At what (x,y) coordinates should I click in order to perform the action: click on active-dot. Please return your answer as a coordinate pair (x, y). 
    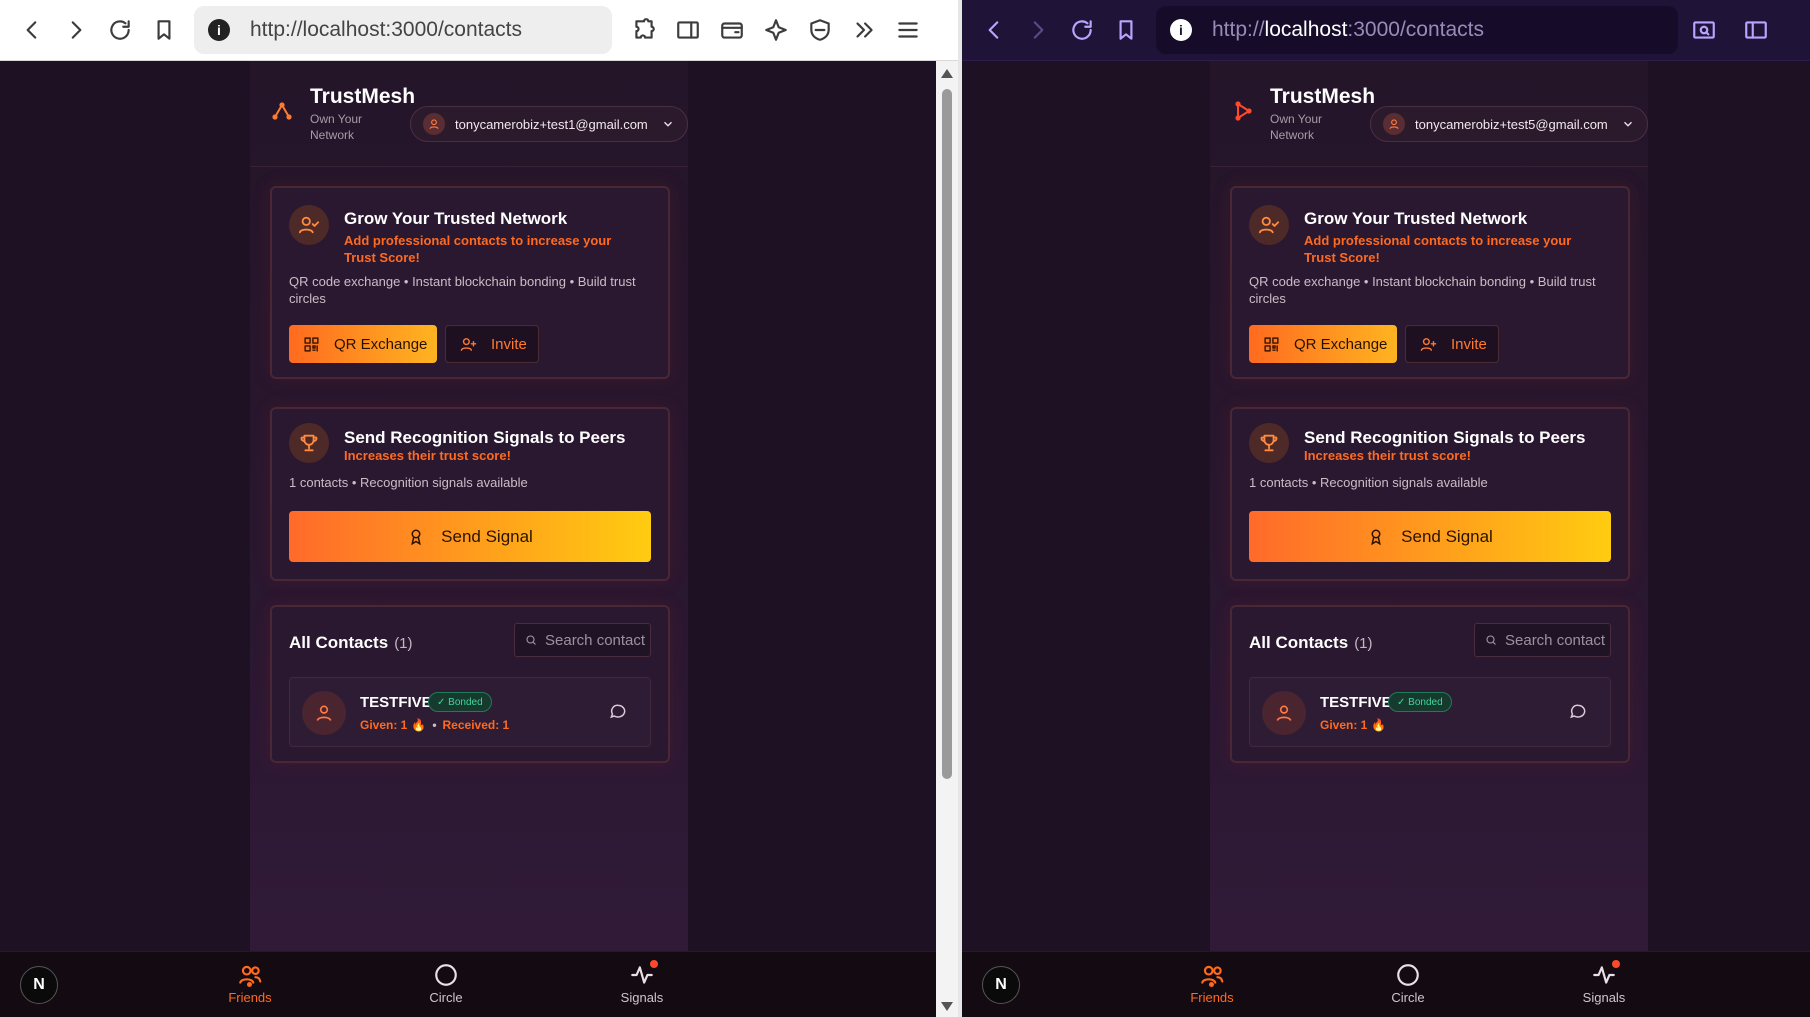
    Looking at the image, I should click on (1211, 984).